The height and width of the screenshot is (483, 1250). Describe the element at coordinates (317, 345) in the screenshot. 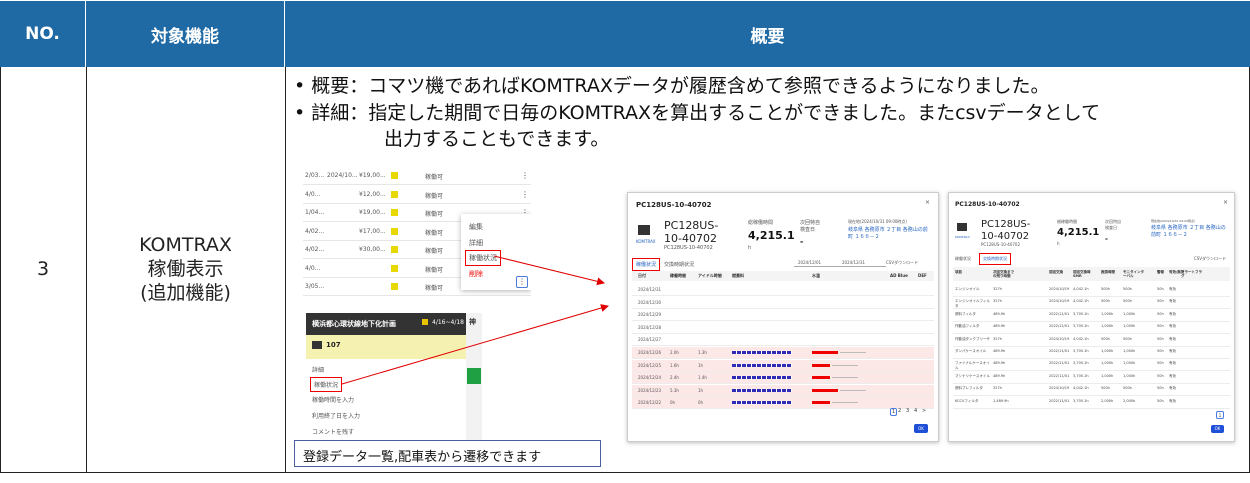

I see `excavator-icon` at that location.